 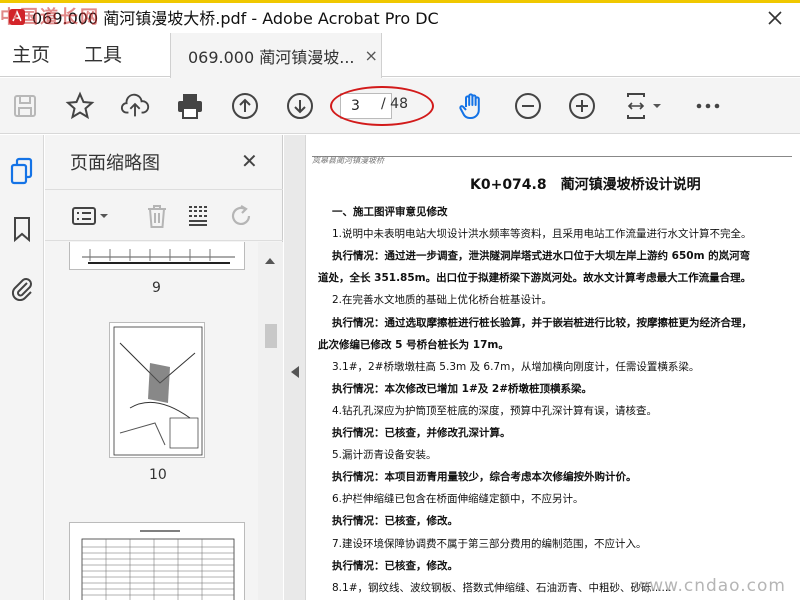 I want to click on thumbnail-options-icon, so click(x=84, y=216).